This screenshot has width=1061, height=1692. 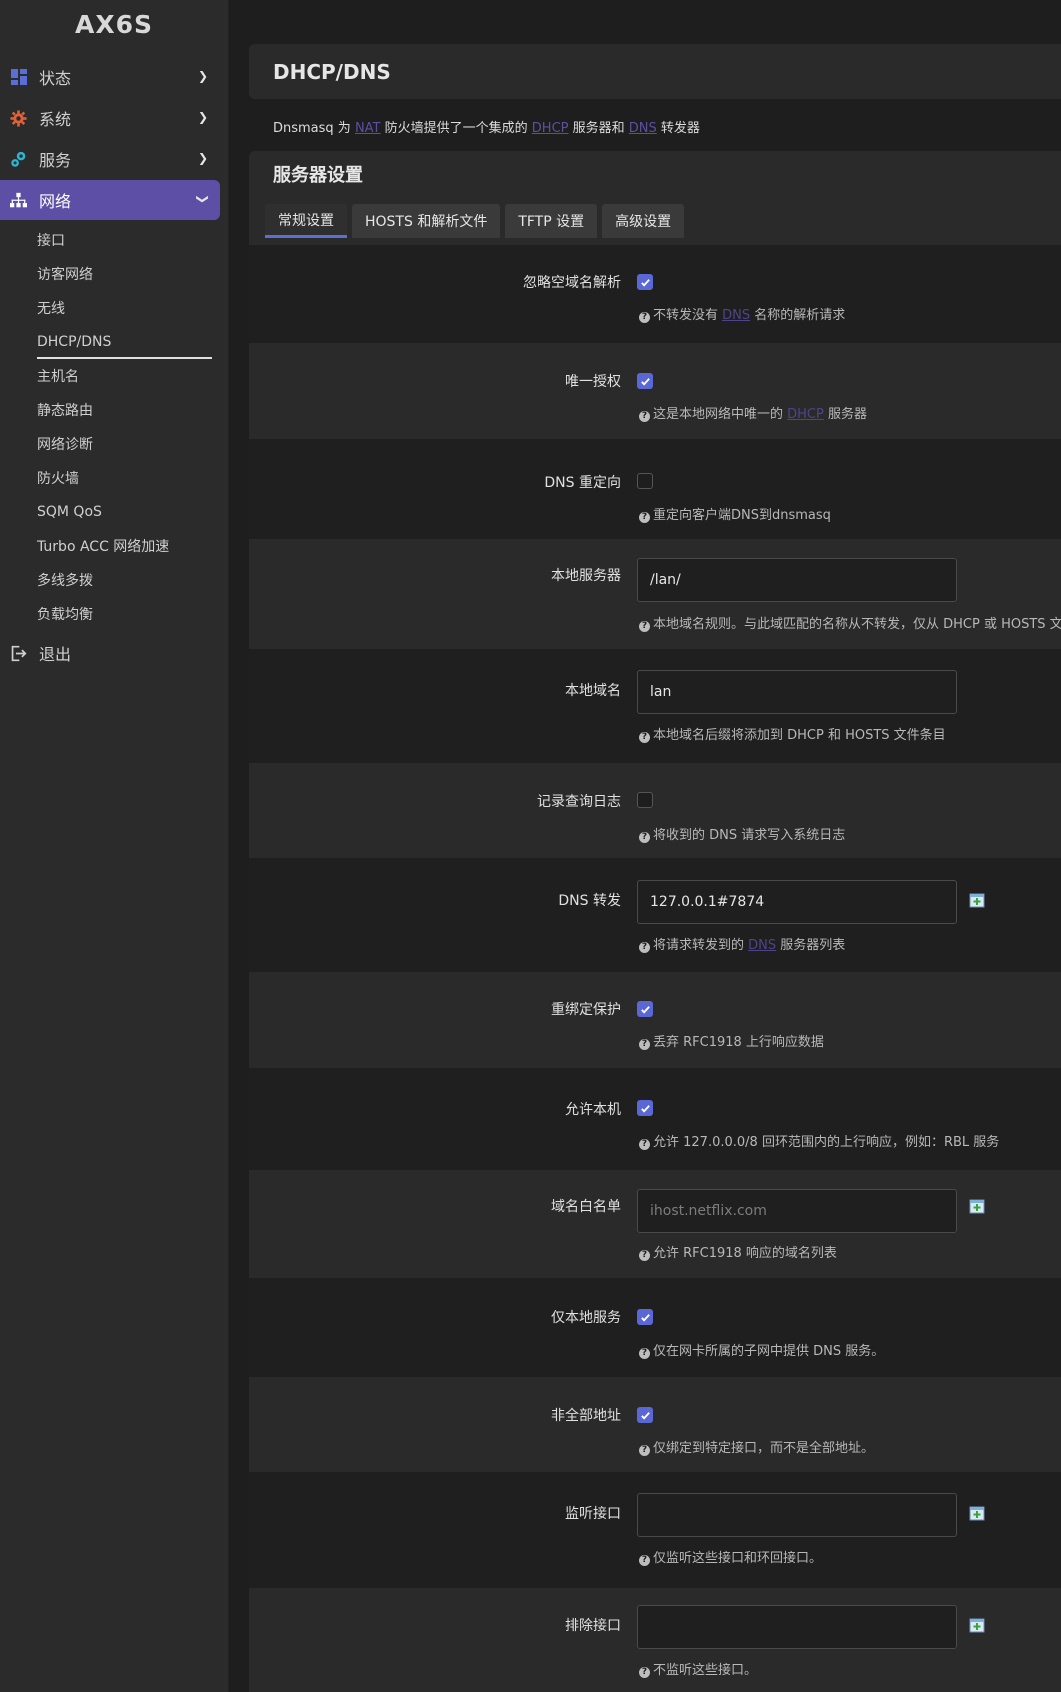 What do you see at coordinates (586, 1010) in the screenshot?
I see `field-label: 重绑定保护` at bounding box center [586, 1010].